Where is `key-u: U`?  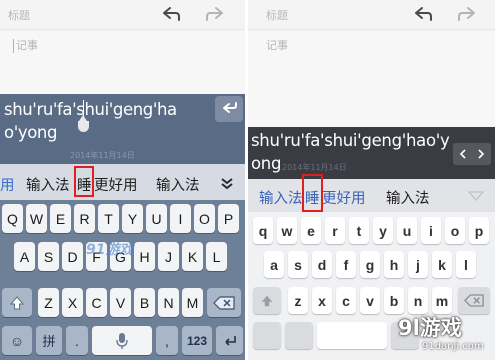 key-u: U is located at coordinates (156, 218).